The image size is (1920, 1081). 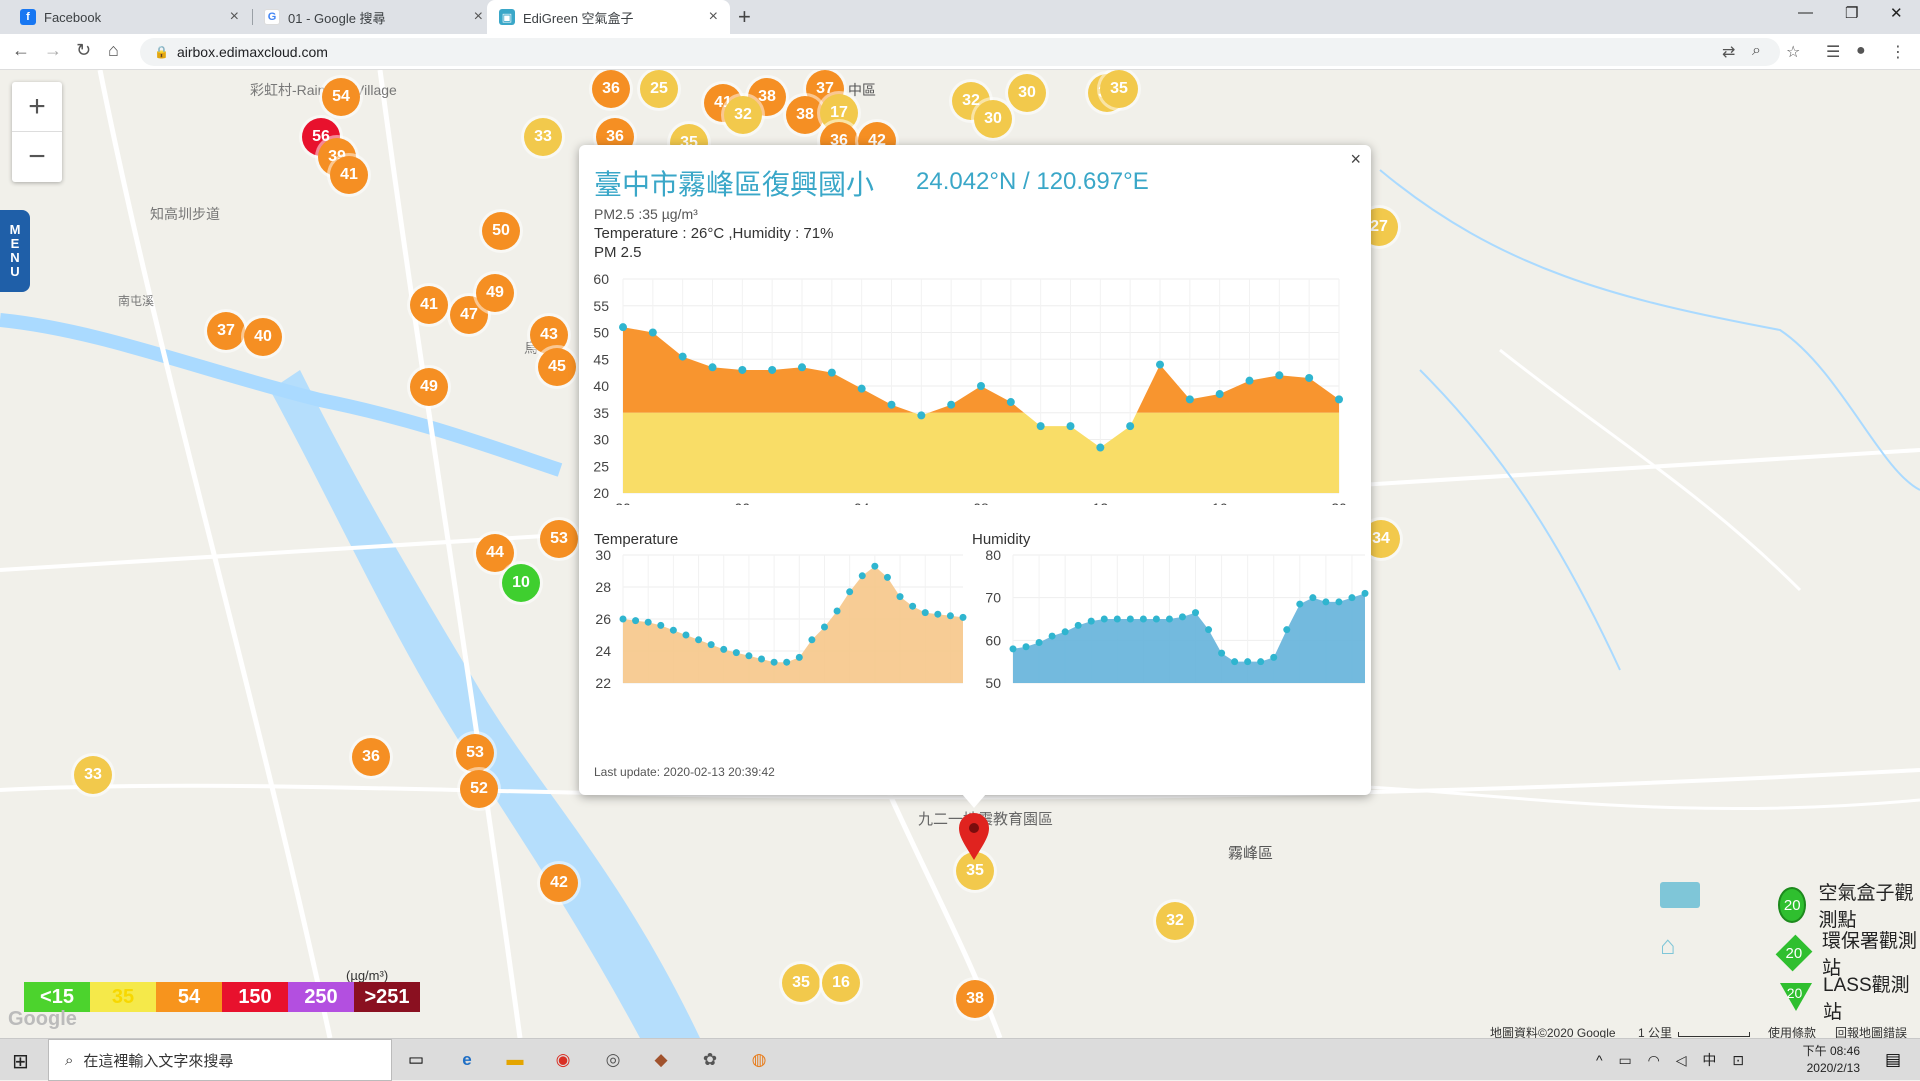 I want to click on bookmark-star-icon: ☆, so click(x=1793, y=52).